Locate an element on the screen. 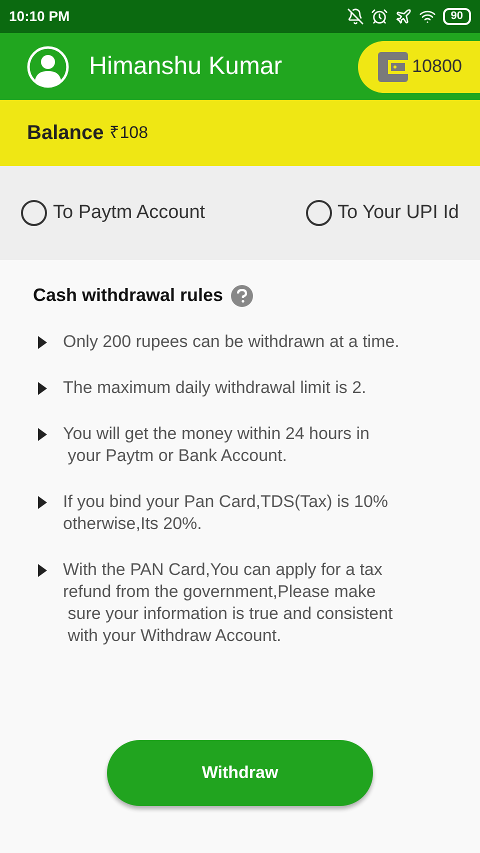  coin-badge: 10800 is located at coordinates (419, 66).